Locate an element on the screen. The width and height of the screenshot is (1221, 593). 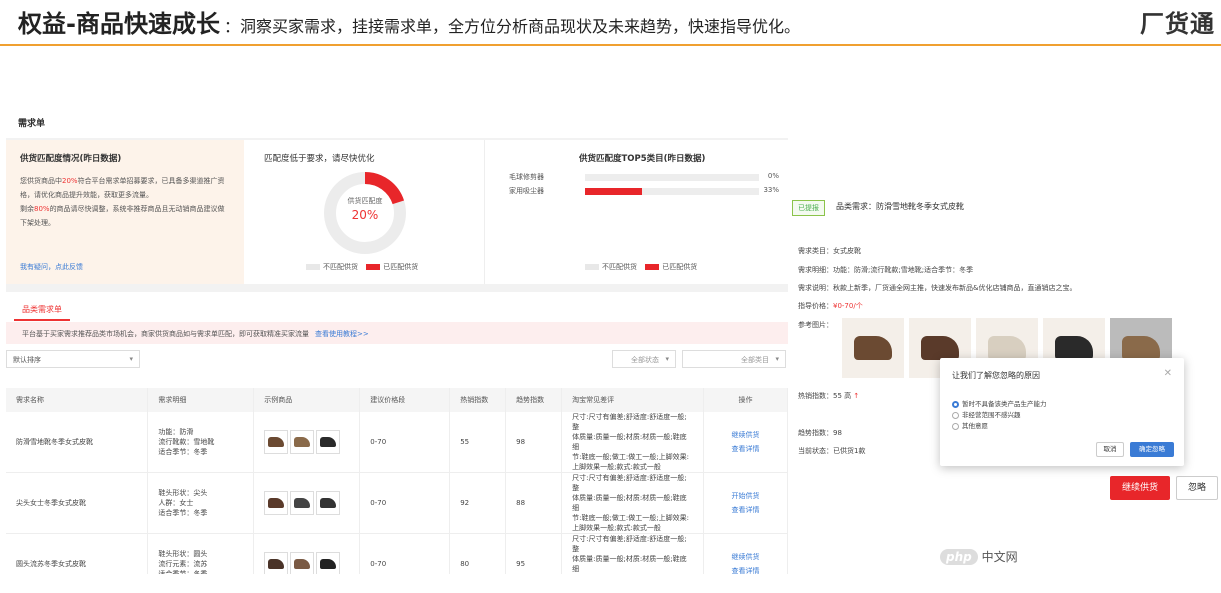
top5-bar-track is located at coordinates (672, 191).